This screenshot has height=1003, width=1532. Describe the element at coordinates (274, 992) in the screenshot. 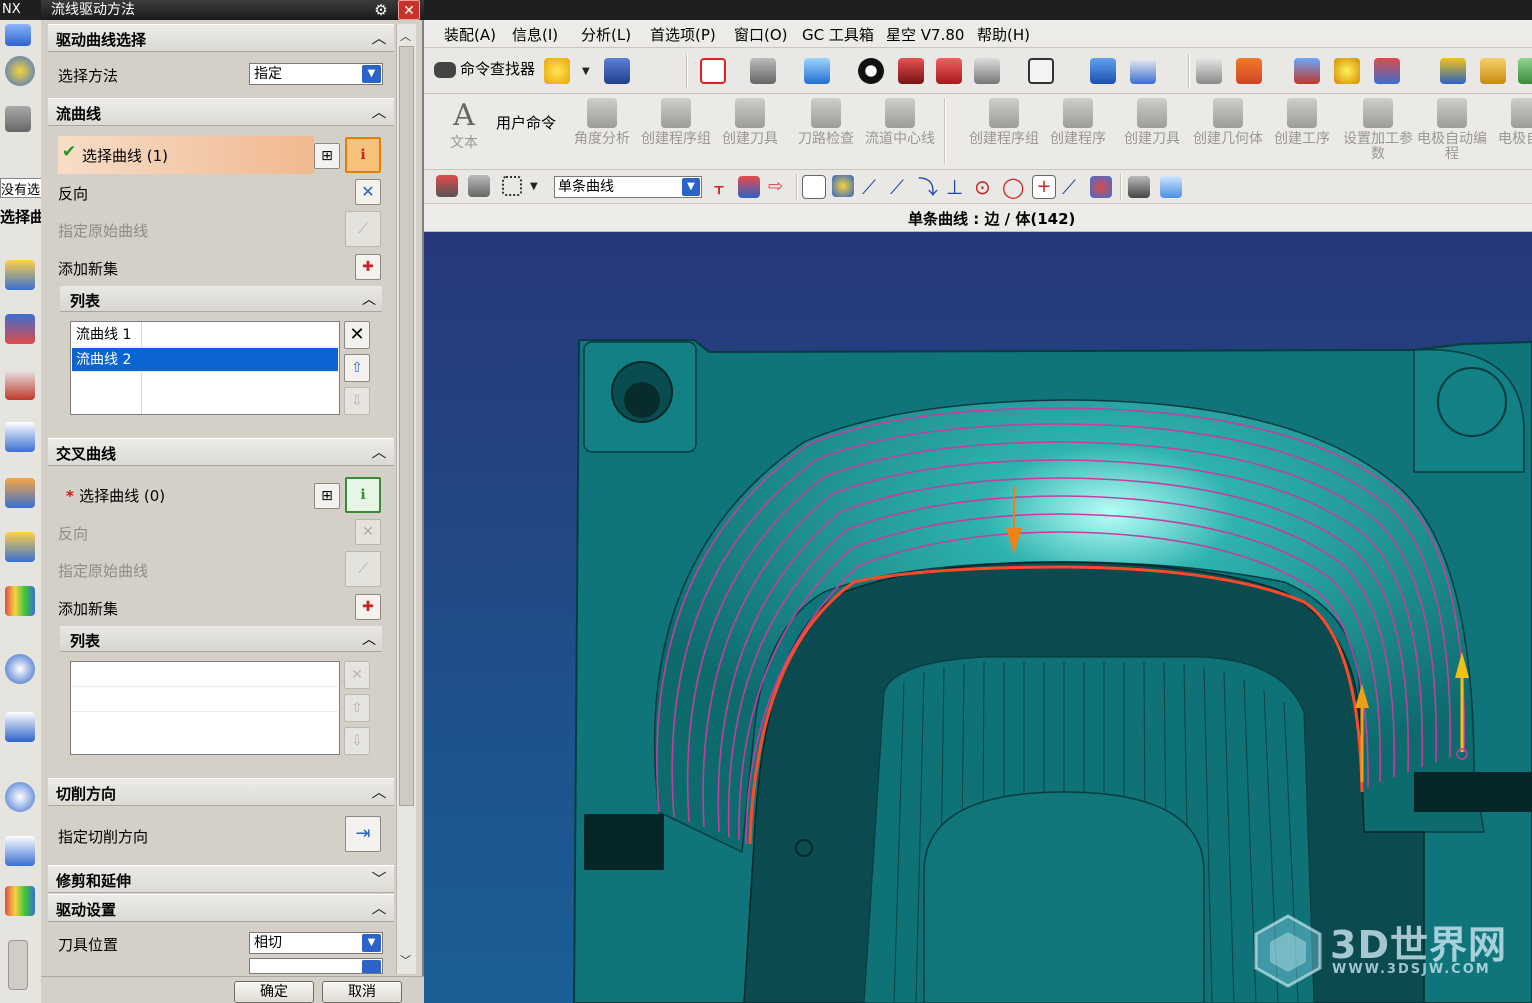

I see `ok-button: 确定` at that location.